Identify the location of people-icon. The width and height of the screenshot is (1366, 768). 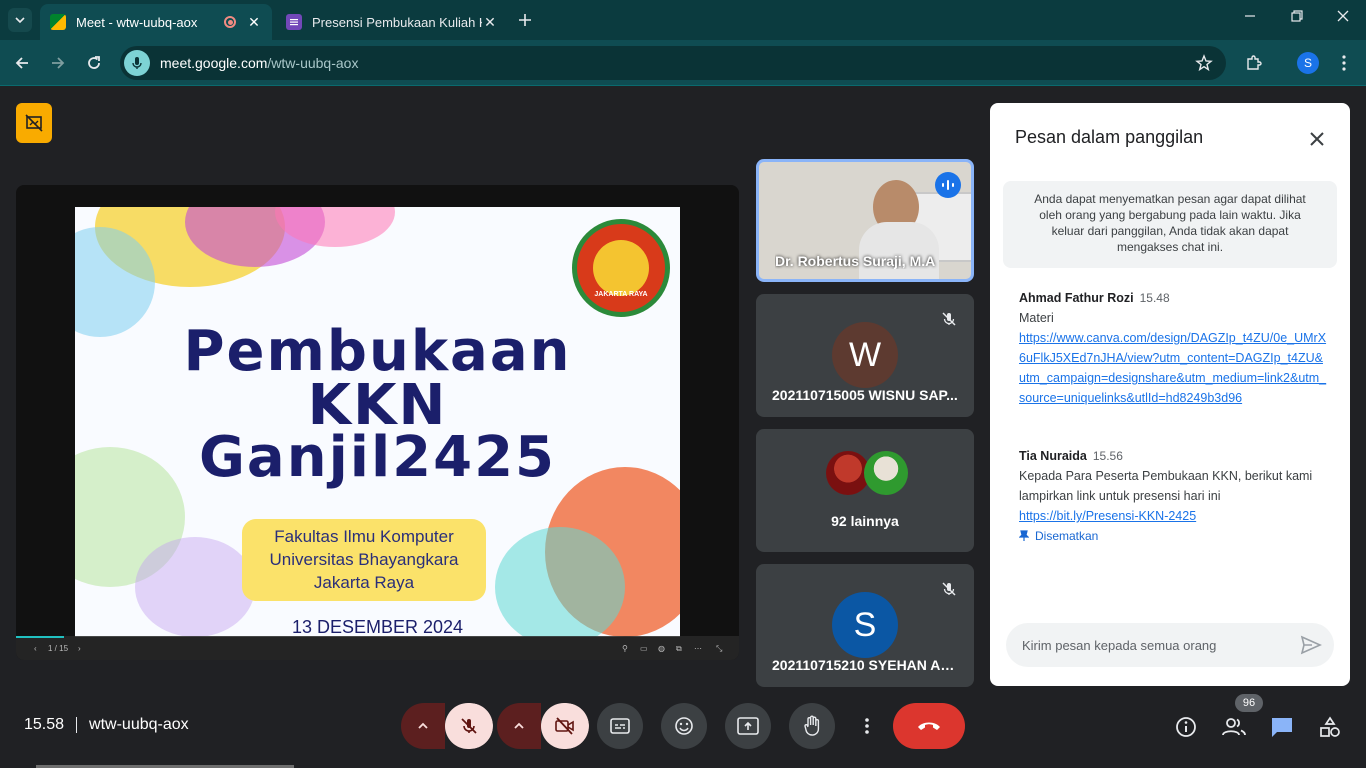
(1234, 727).